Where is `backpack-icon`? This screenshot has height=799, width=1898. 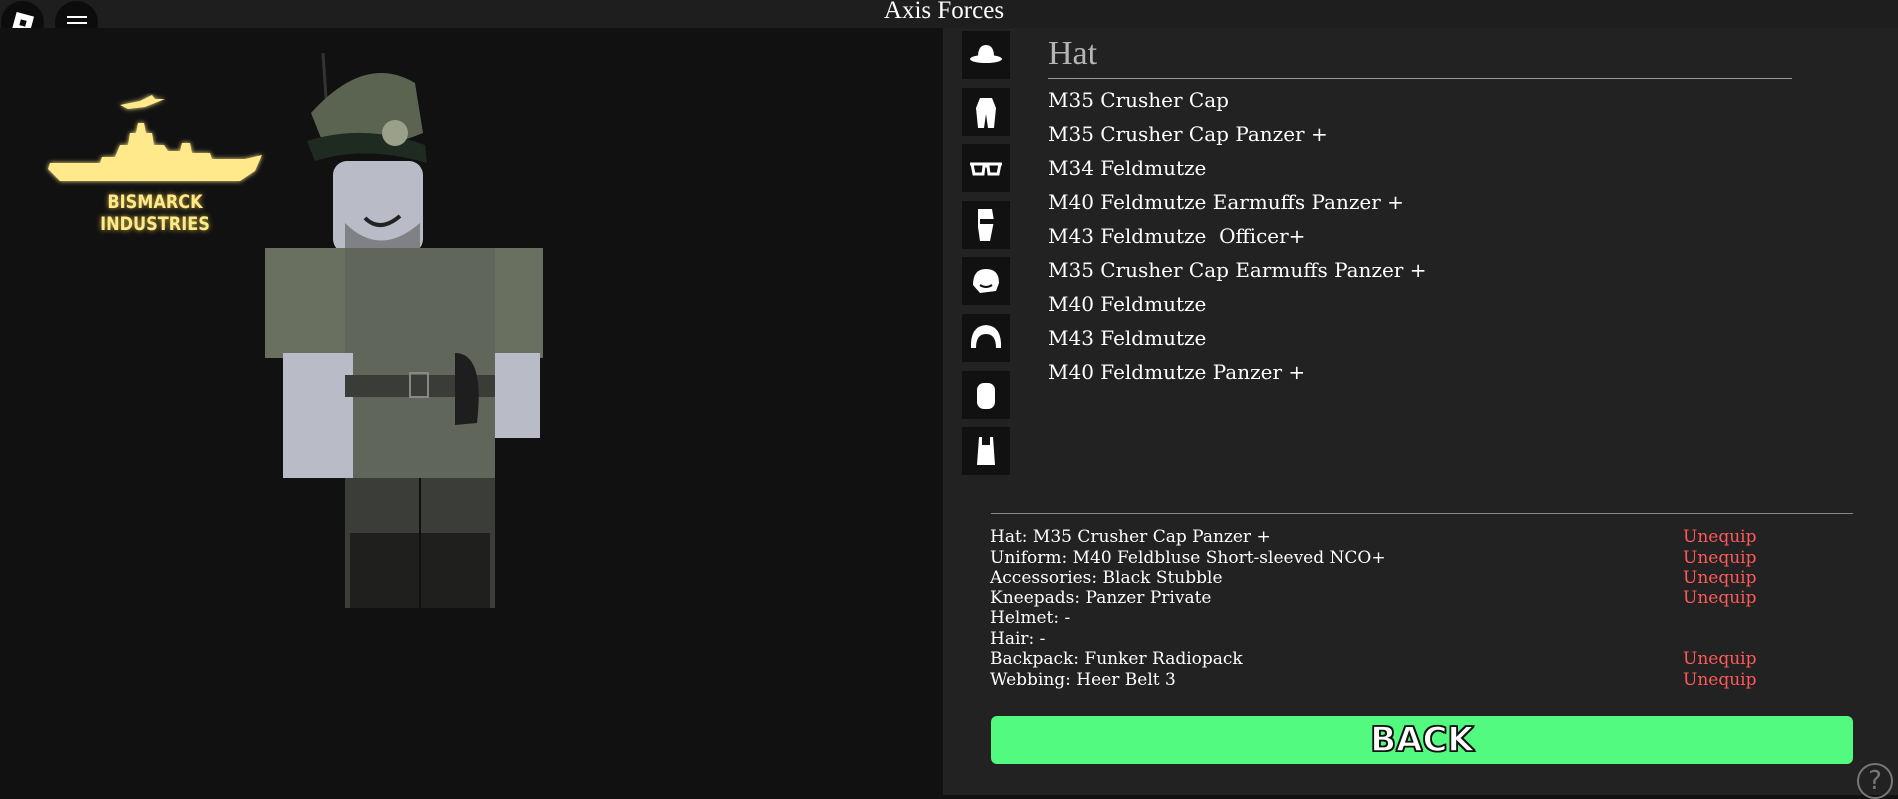 backpack-icon is located at coordinates (986, 396).